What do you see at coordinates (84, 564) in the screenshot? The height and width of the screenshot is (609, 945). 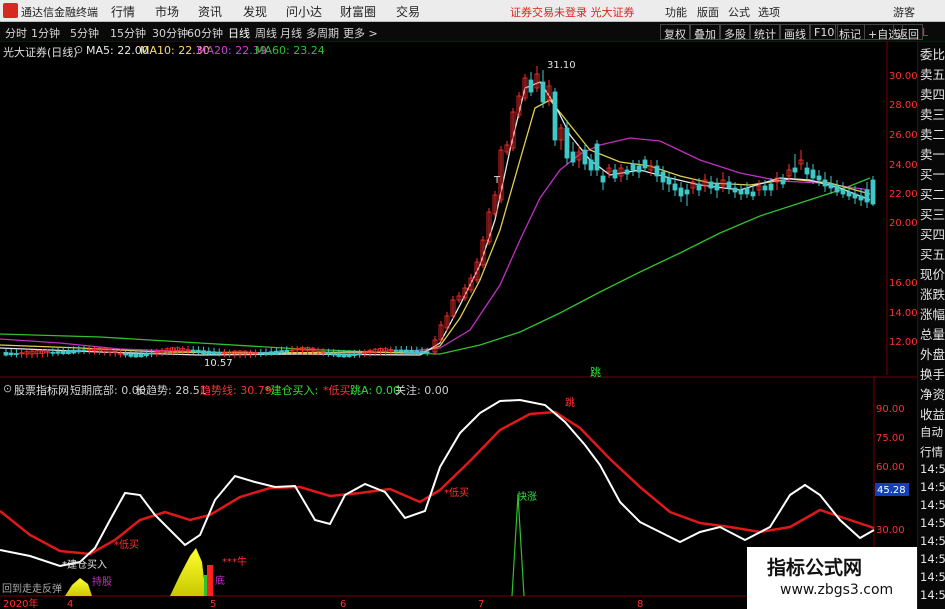 I see `build-buy-label: *建仓买入` at bounding box center [84, 564].